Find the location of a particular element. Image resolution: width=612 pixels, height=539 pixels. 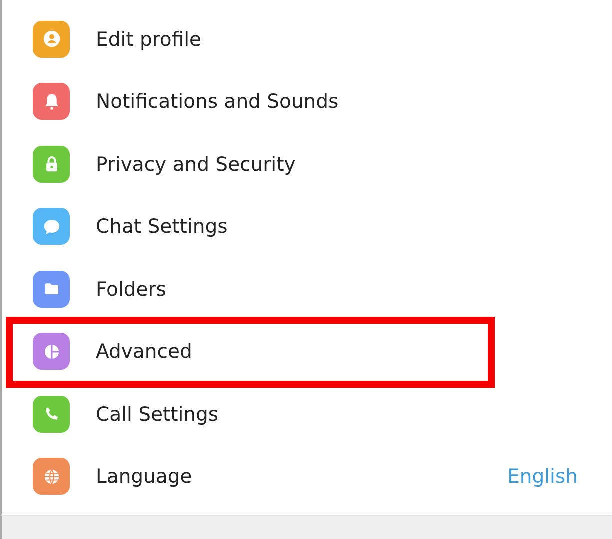

menu-label: Privacy and Security is located at coordinates (196, 164).